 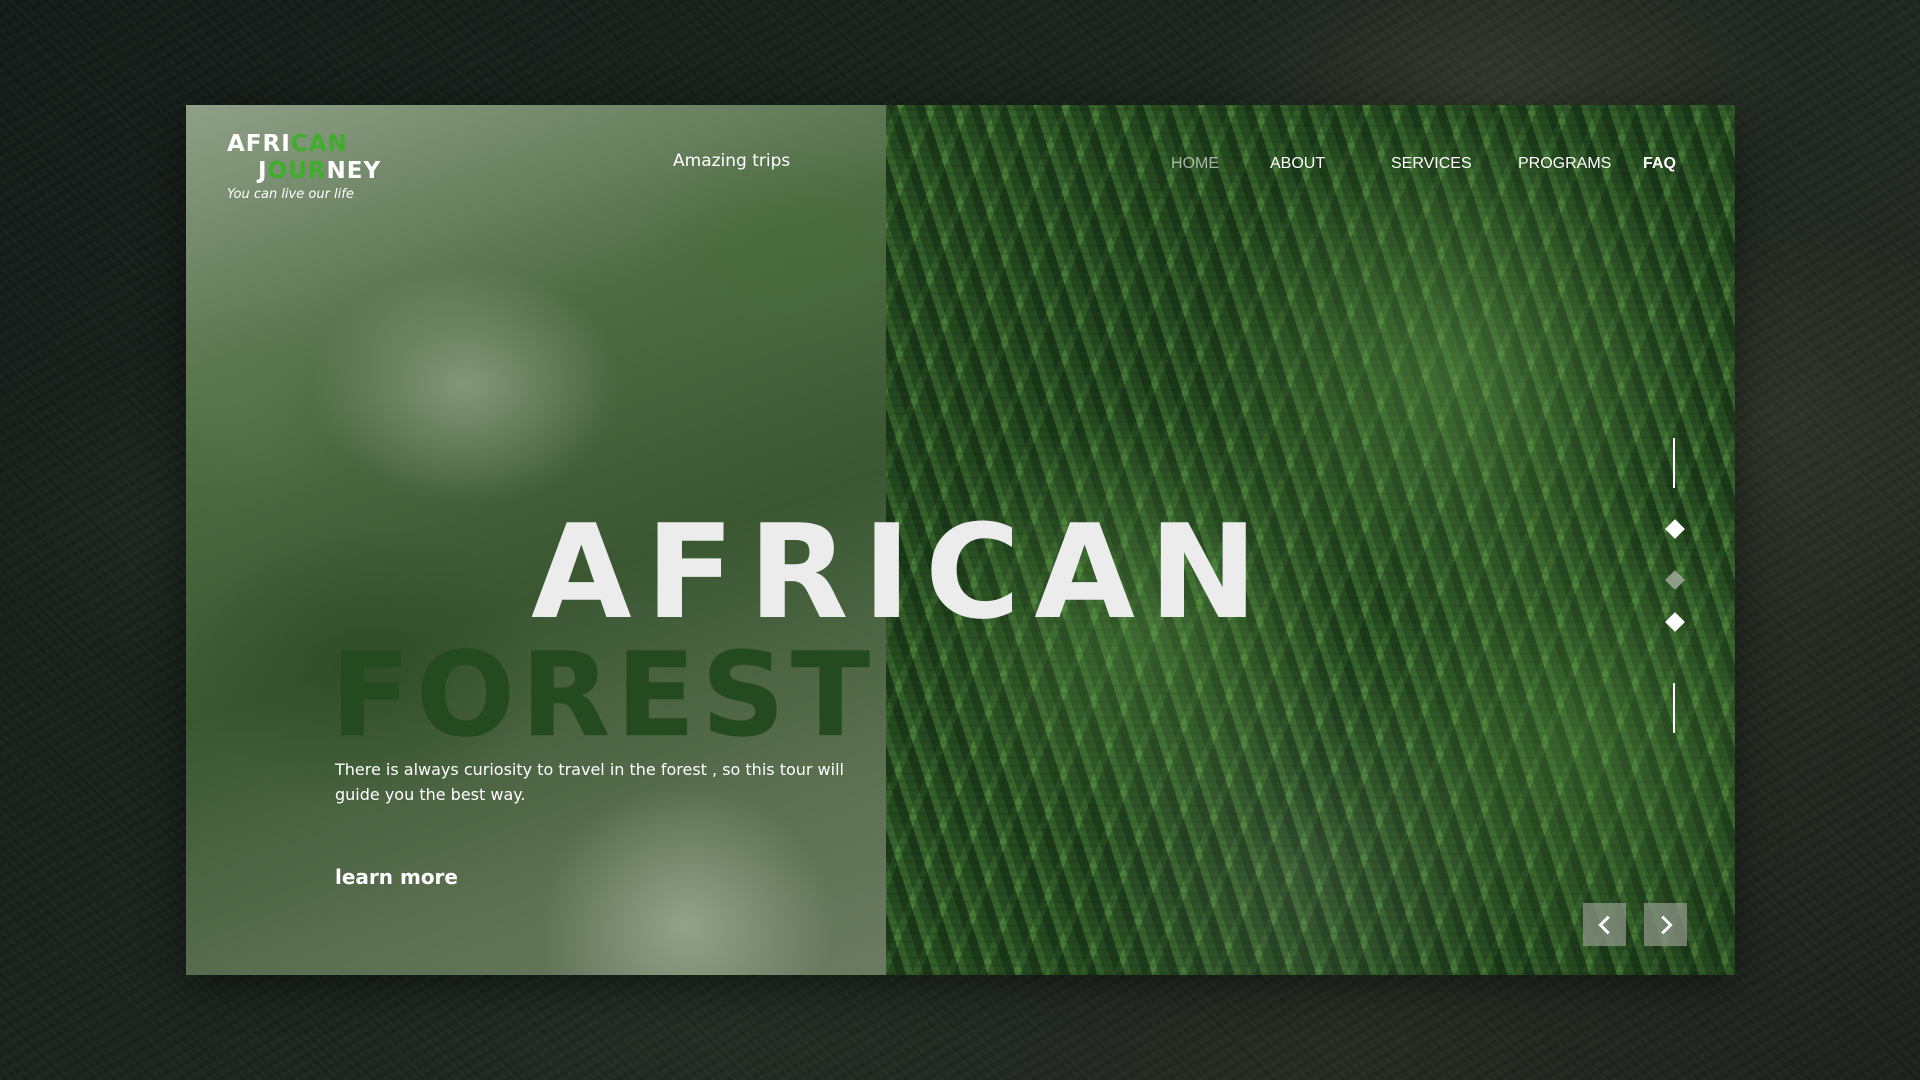 What do you see at coordinates (960, 170) in the screenshot?
I see `main-nav: HOME ABOUT SERVICES PROGRAMS FAQ` at bounding box center [960, 170].